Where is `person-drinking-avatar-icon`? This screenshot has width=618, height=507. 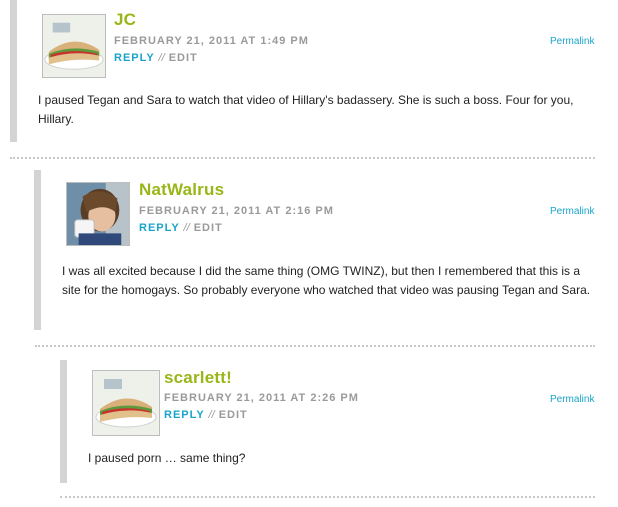
person-drinking-avatar-icon is located at coordinates (98, 214).